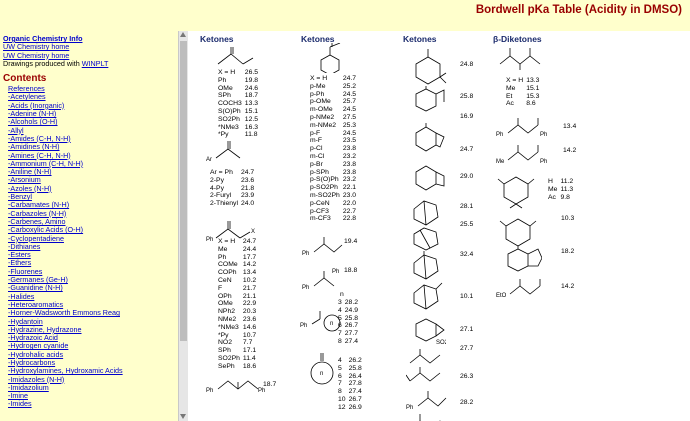 The image size is (690, 421). Describe the element at coordinates (426, 239) in the screenshot. I see `bicyclooctanone-structure-icon` at that location.